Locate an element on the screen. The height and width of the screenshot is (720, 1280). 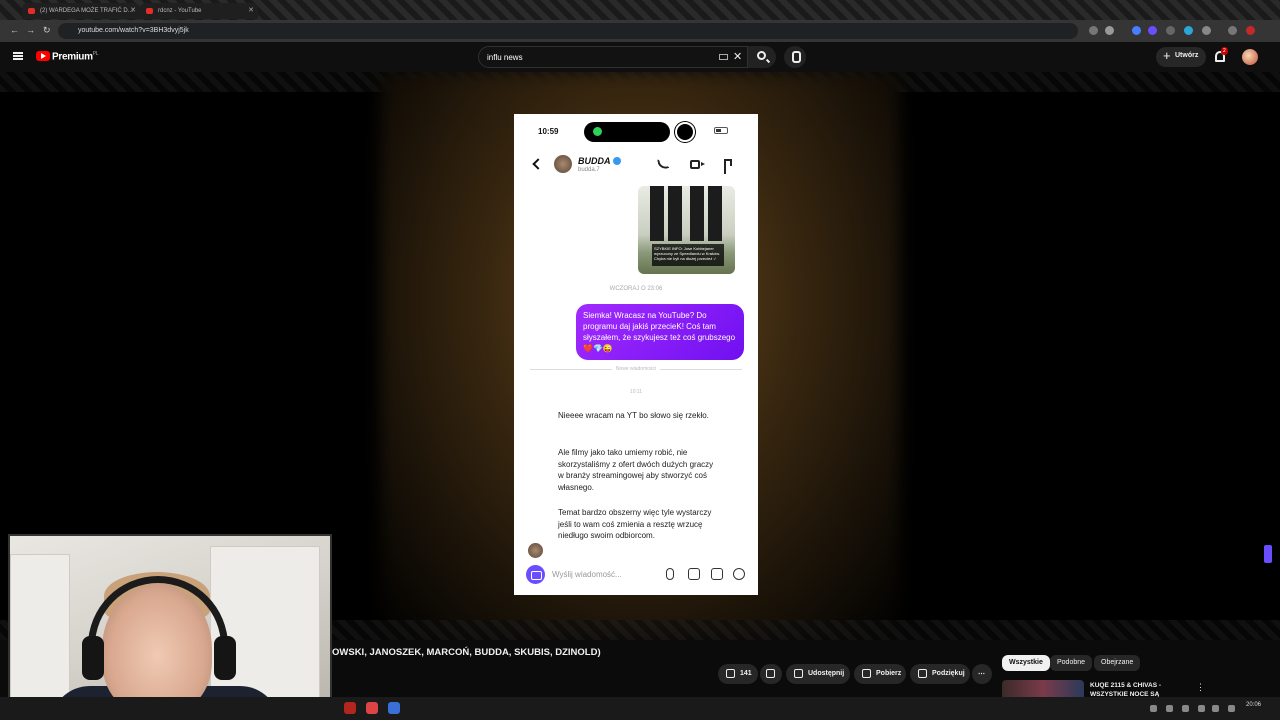
browser-tab-1: (2) WARDEGA MOŻE TRAFIĆ D… ✕ is located at coordinates (81, 11).